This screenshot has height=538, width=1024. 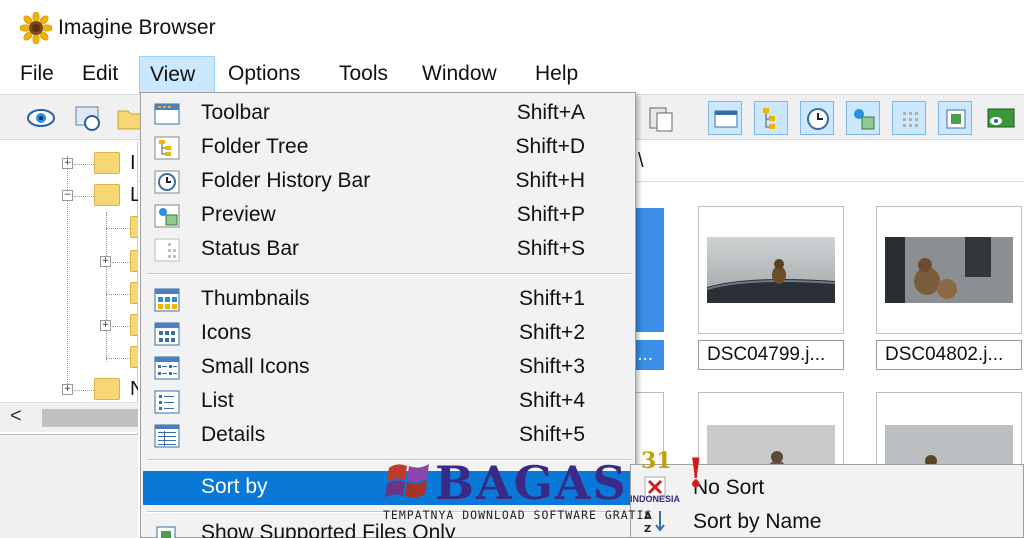 What do you see at coordinates (552, 366) in the screenshot?
I see `menu-item-shortcut: Shift+3` at bounding box center [552, 366].